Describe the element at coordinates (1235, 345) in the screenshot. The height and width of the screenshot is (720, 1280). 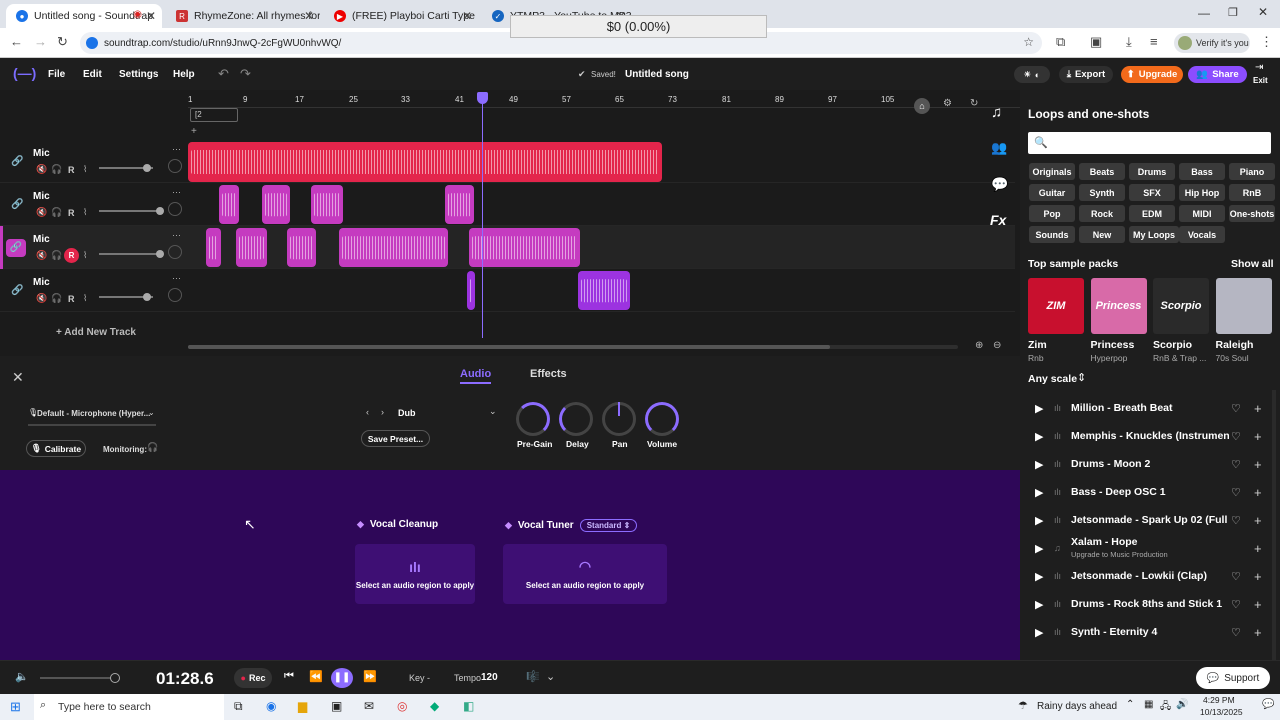
I see `pack-name: Raleigh` at that location.